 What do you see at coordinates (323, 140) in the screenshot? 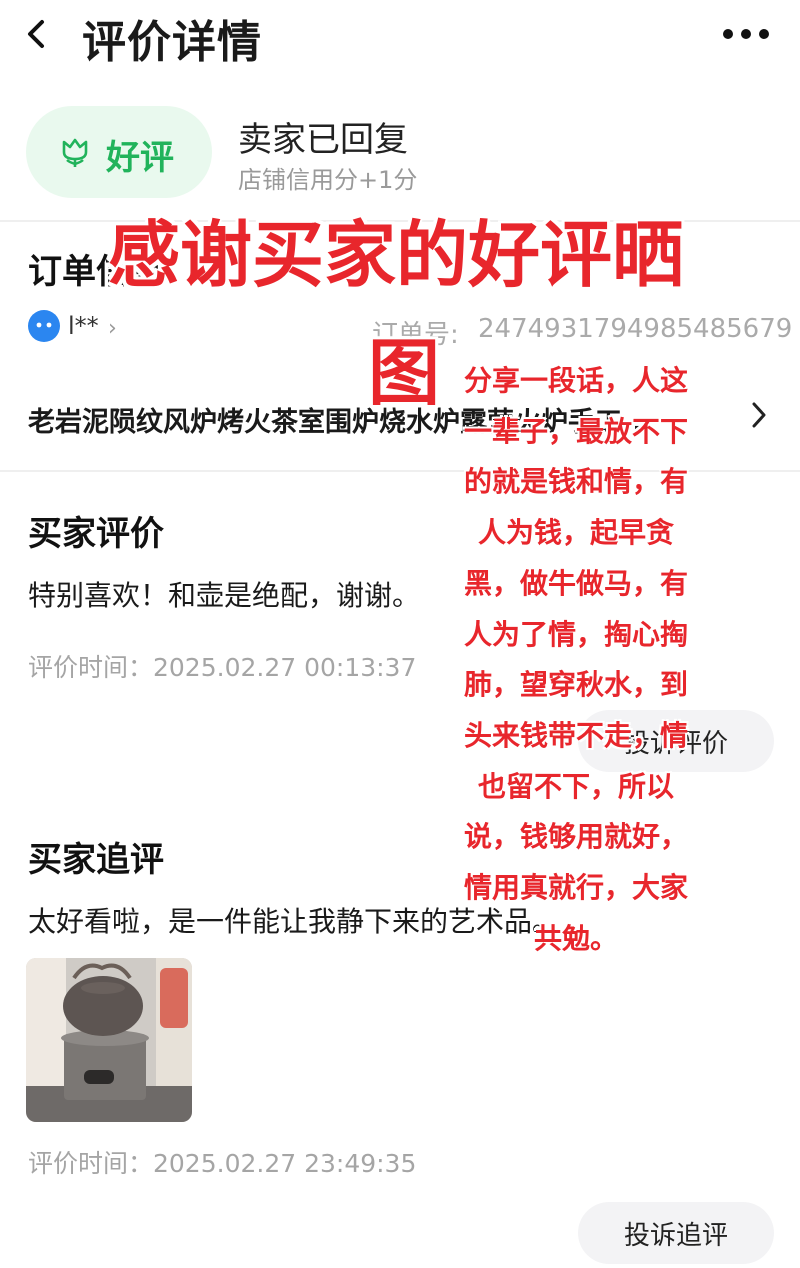
I see `reply-status: 卖家已回复` at bounding box center [323, 140].